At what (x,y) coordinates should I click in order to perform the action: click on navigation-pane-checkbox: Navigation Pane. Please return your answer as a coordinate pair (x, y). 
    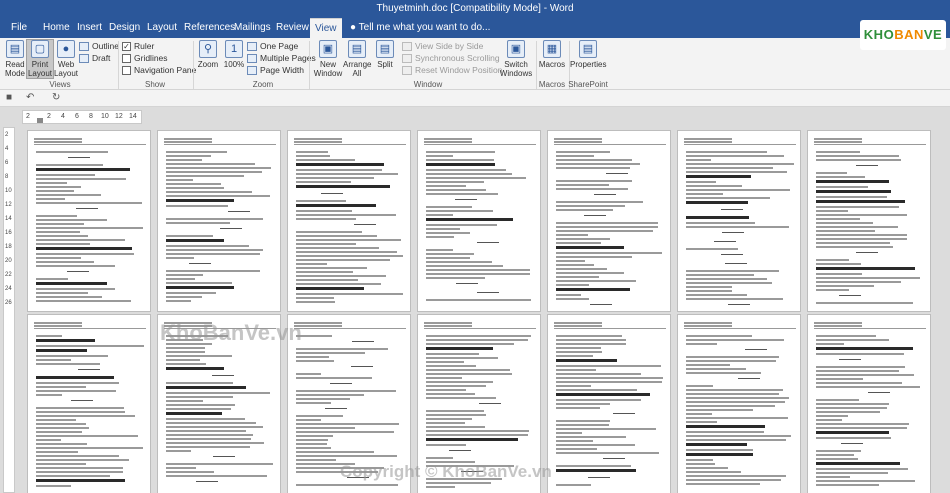
    Looking at the image, I should click on (159, 70).